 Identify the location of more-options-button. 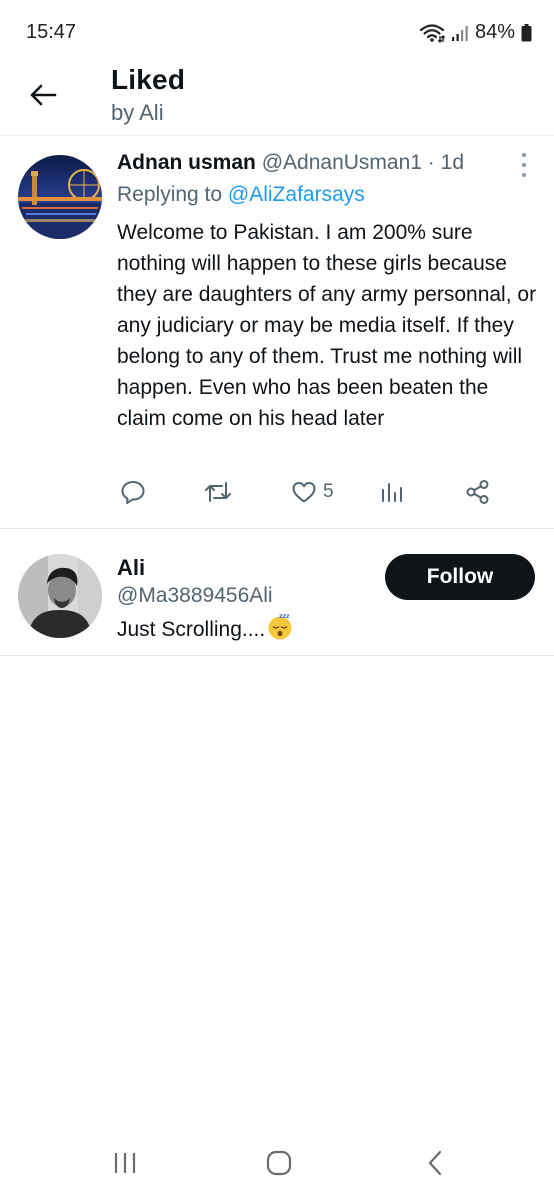
(524, 165).